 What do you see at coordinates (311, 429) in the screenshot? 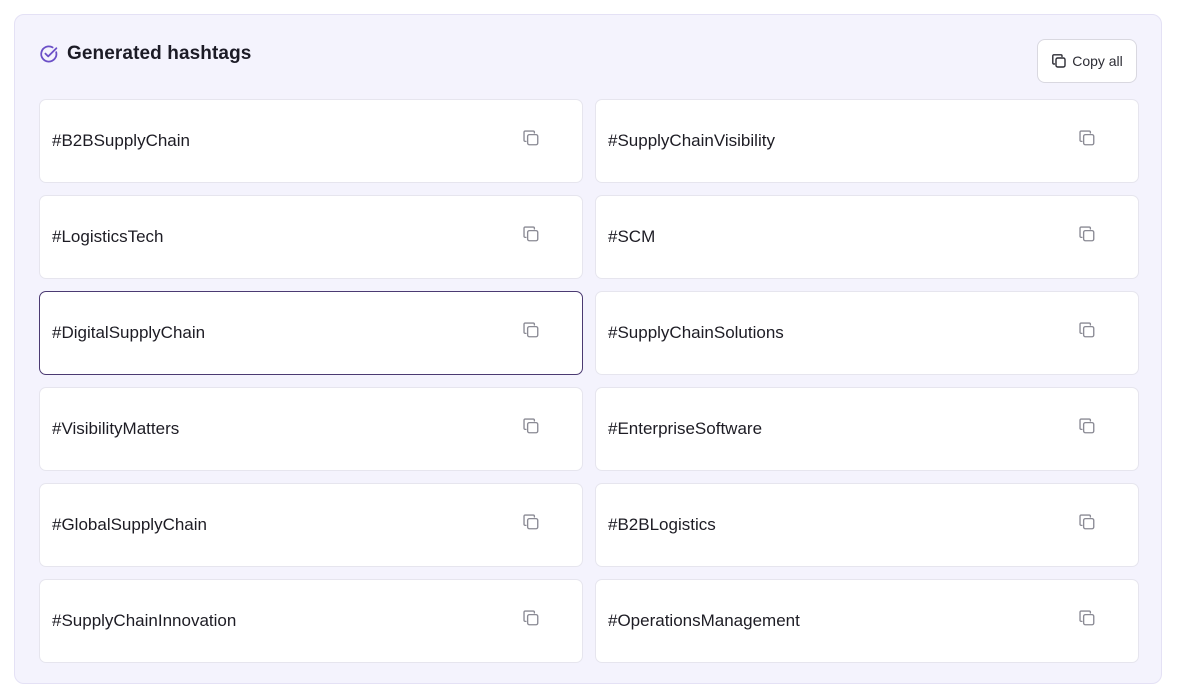
I see `hashtag-card: #VisibilityMatters` at bounding box center [311, 429].